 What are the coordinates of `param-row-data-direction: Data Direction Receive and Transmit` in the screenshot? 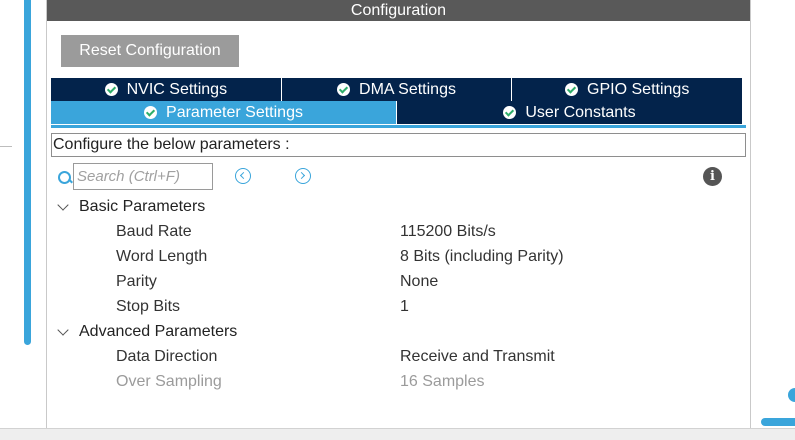 It's located at (398, 356).